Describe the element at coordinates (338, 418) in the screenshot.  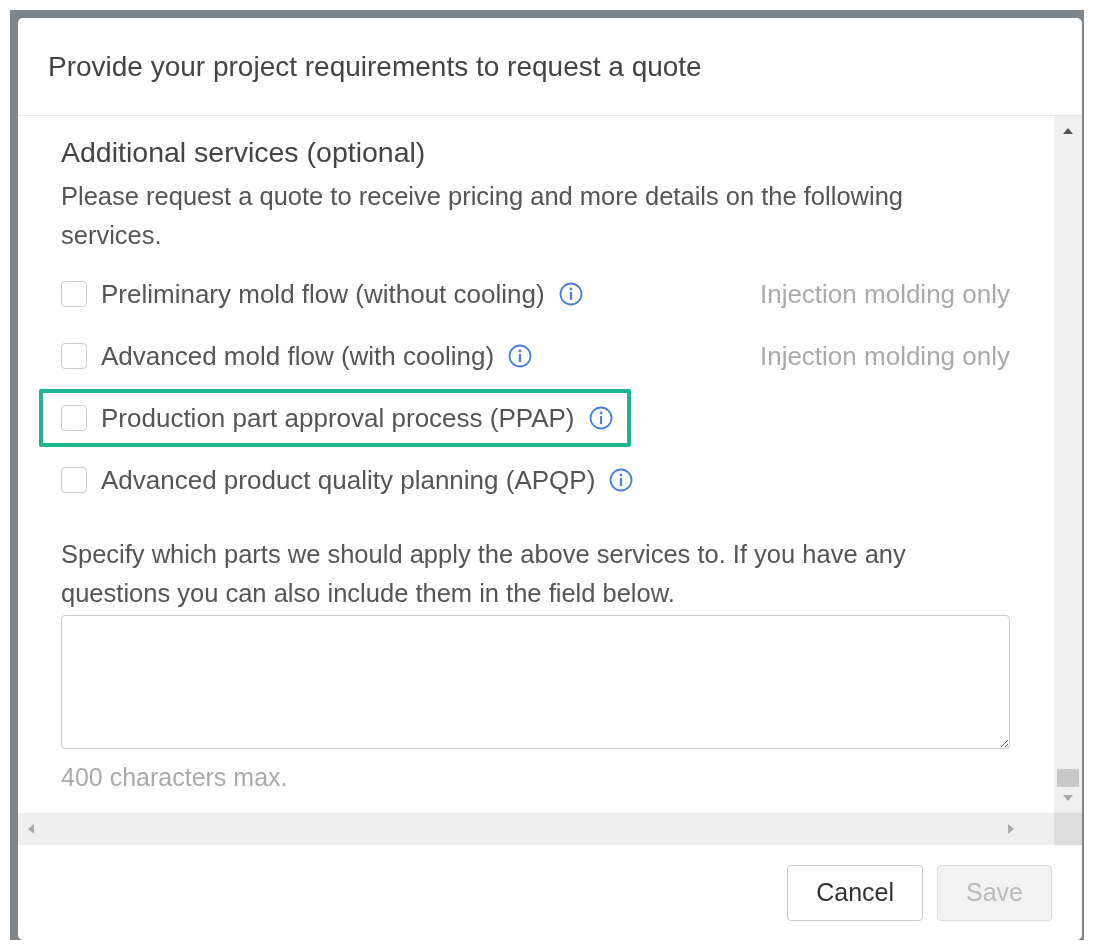
I see `option-label: Production part approval process (PPAP)` at that location.